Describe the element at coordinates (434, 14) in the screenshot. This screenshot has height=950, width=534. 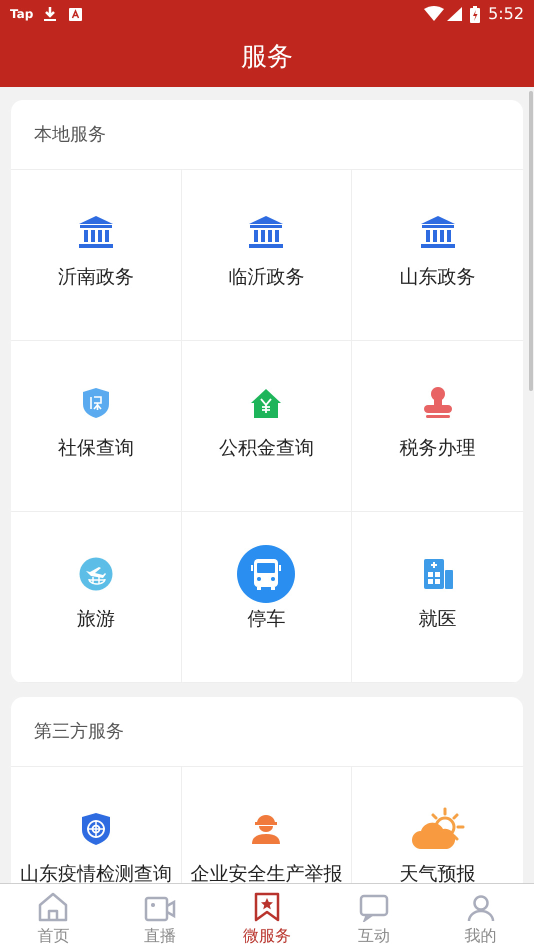
I see `wifi-icon` at that location.